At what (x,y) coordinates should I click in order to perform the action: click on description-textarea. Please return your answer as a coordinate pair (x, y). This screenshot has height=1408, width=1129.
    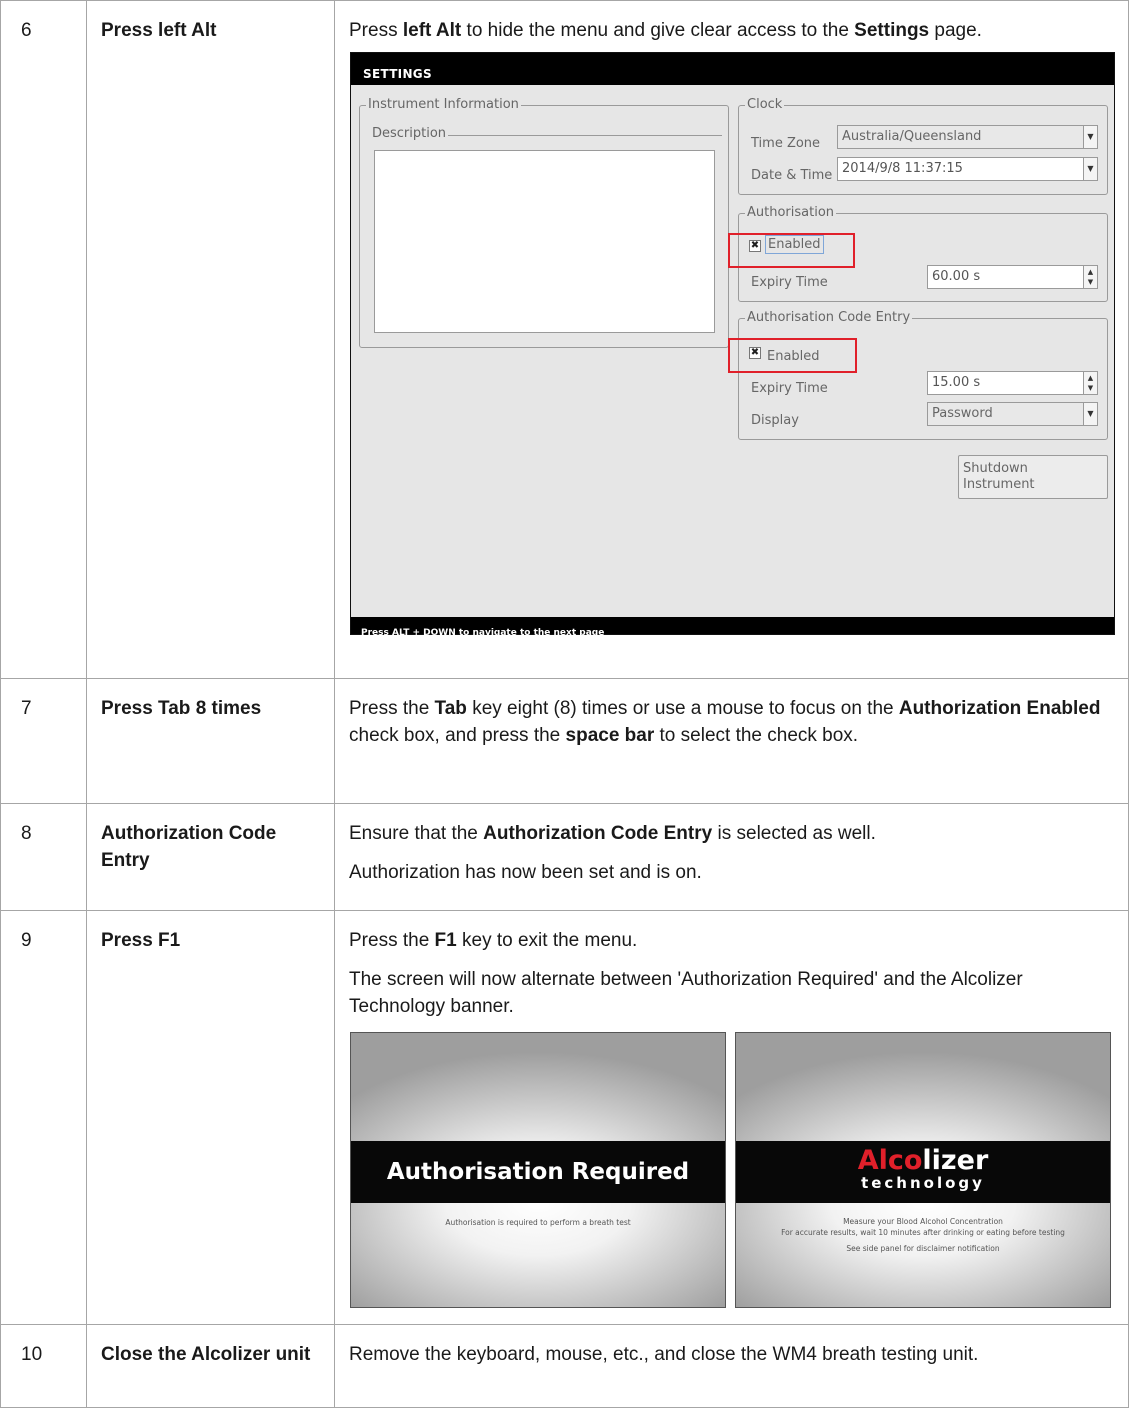
    Looking at the image, I should click on (544, 241).